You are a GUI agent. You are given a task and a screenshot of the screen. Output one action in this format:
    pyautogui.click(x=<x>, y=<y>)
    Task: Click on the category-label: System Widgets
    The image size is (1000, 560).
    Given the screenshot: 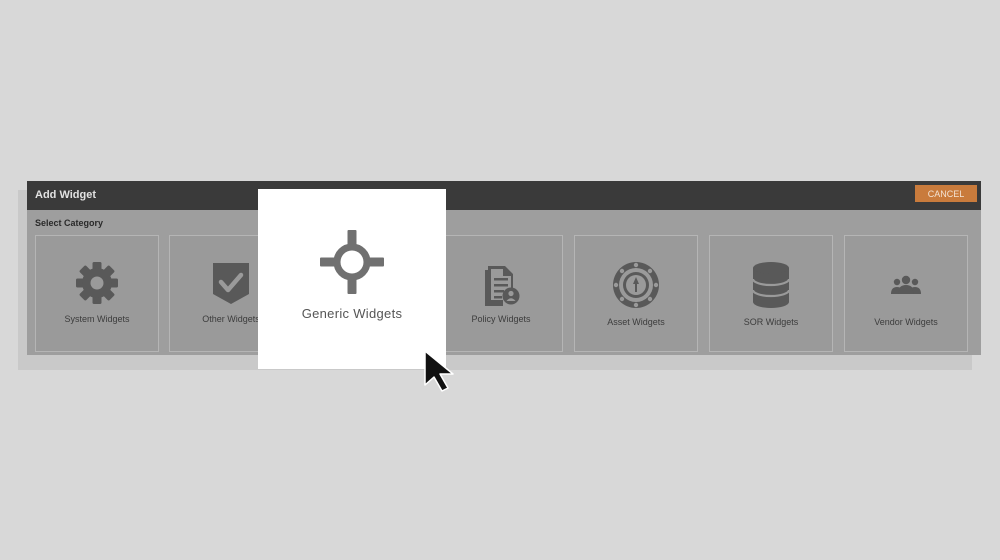 What is the action you would take?
    pyautogui.click(x=97, y=319)
    